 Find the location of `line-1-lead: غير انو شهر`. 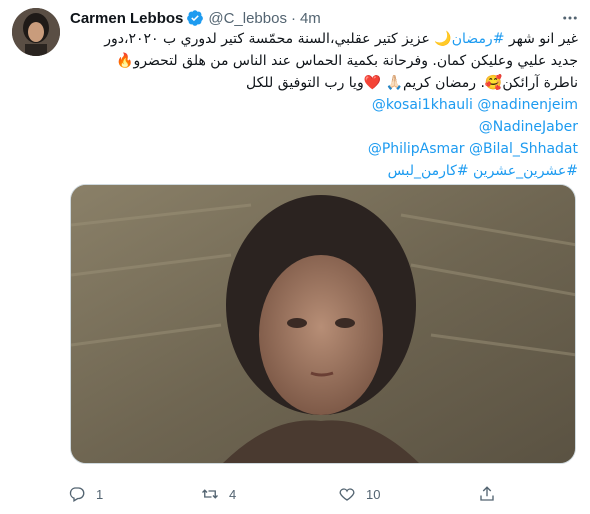

line-1-lead: غير انو شهر is located at coordinates (541, 39).